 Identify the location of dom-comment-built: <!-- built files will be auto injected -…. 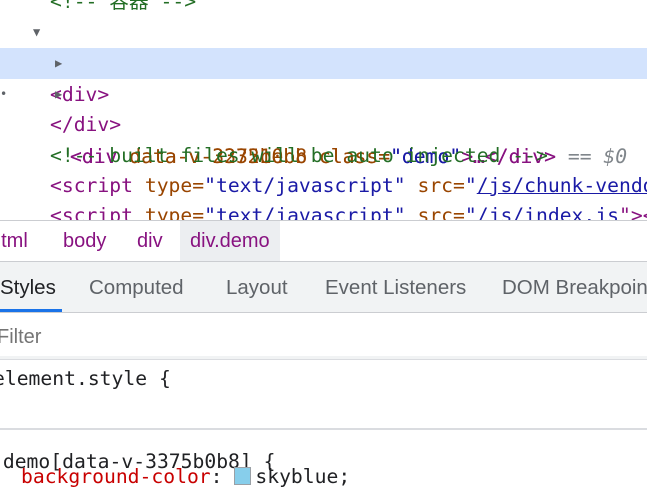
(348, 155).